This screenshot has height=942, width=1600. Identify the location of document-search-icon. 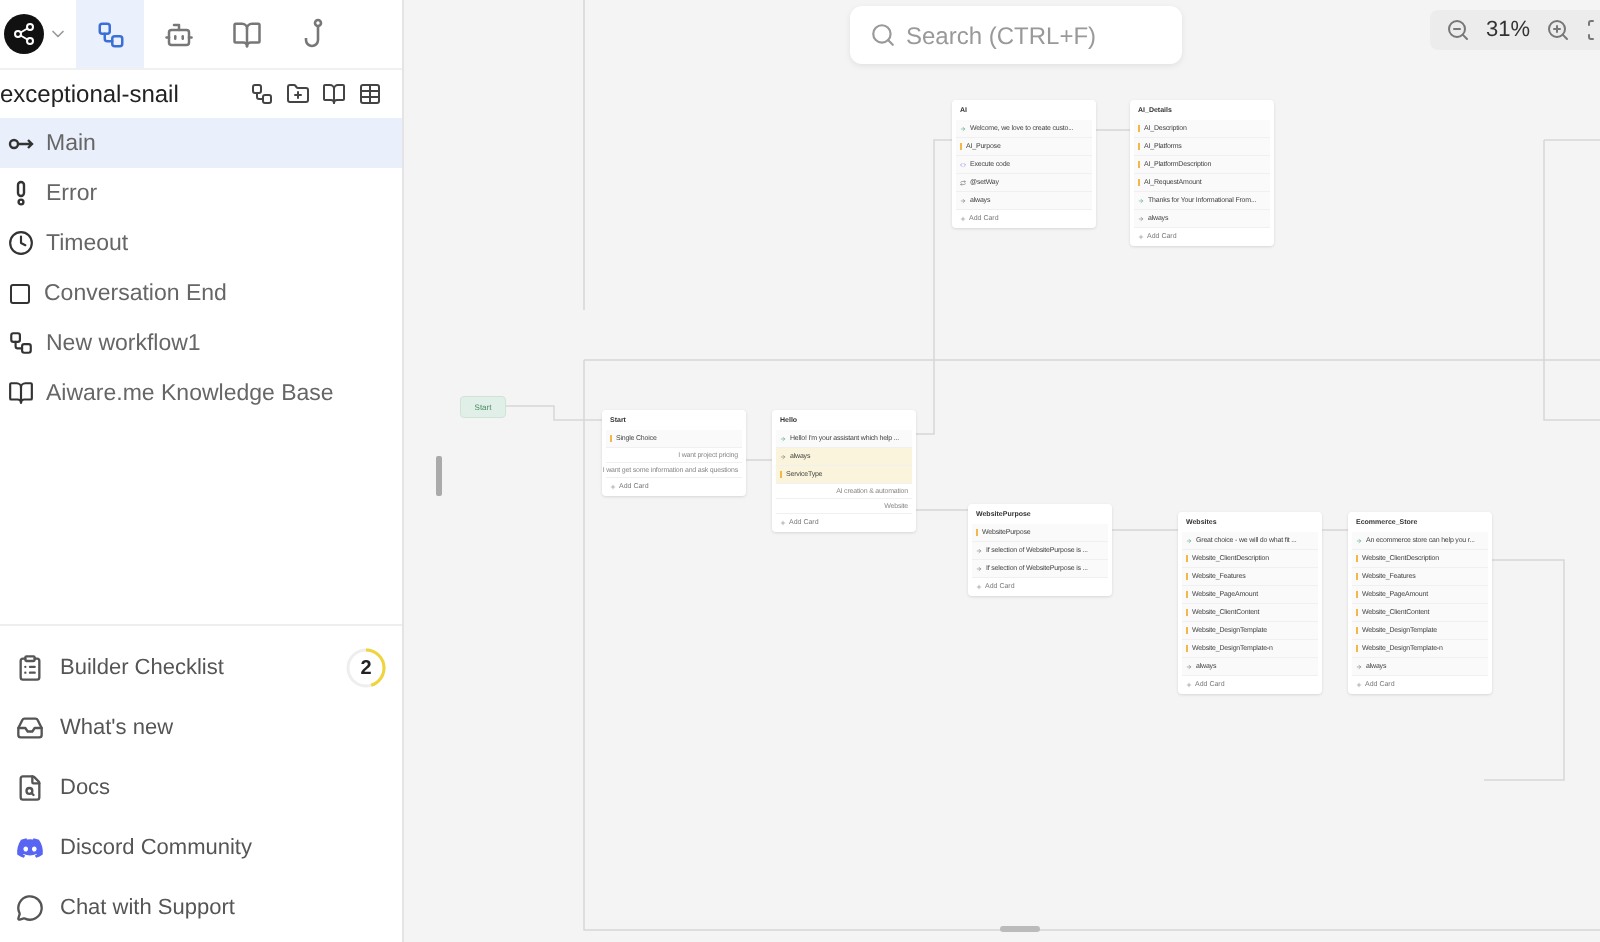
(30, 788).